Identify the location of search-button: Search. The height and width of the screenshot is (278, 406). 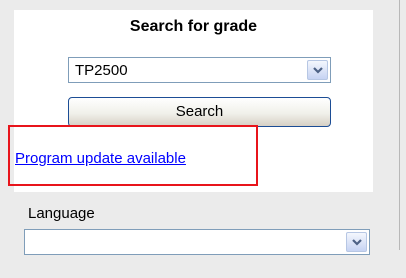
(199, 112).